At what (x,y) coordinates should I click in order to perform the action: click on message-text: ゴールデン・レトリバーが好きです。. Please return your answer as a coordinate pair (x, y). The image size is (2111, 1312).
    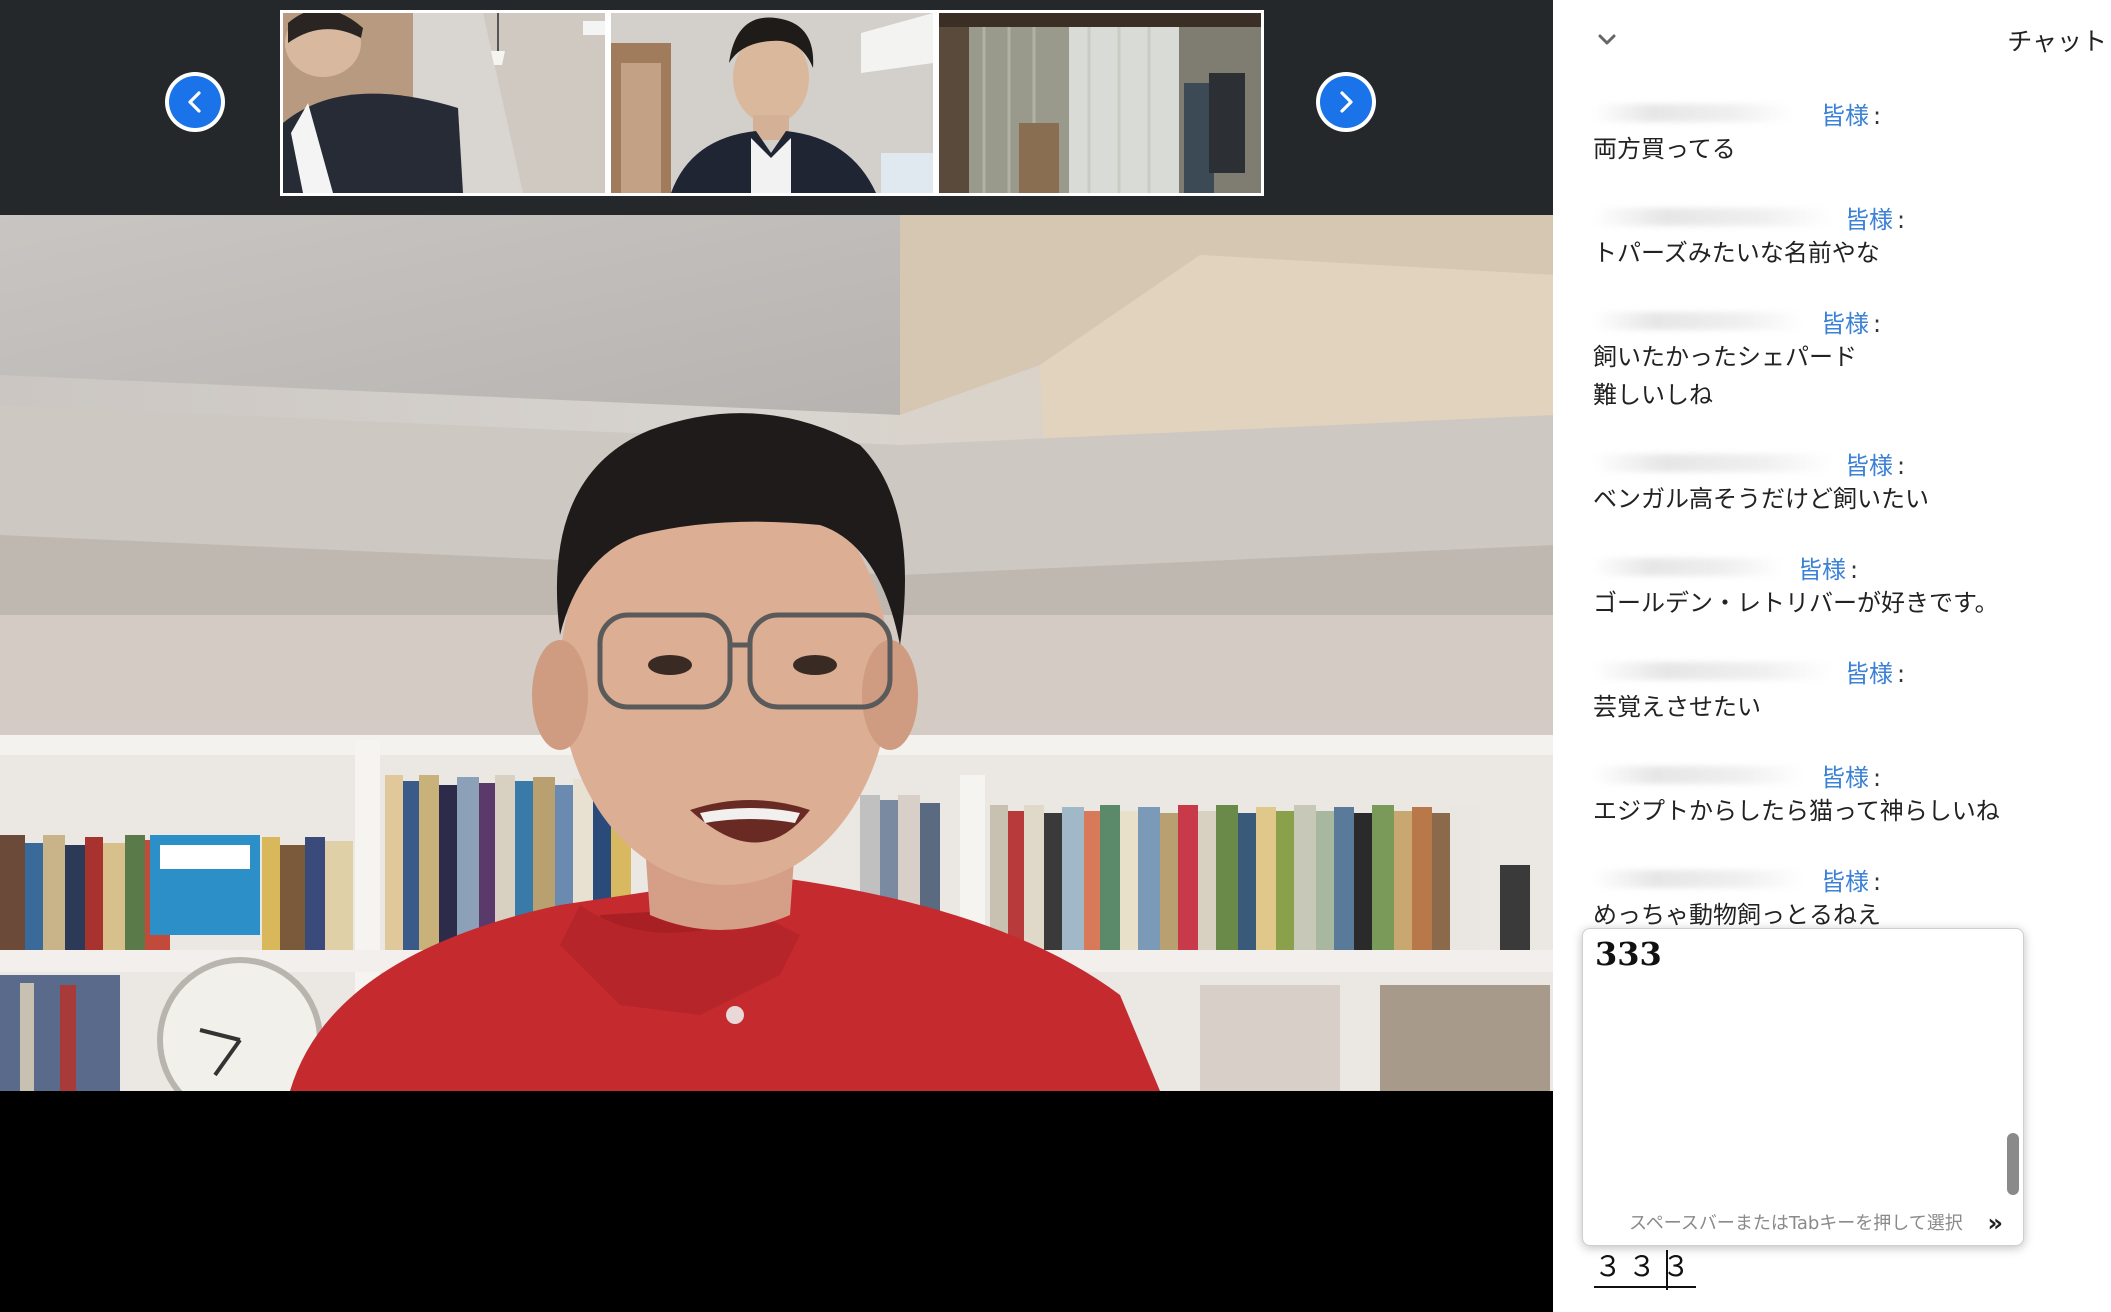
    Looking at the image, I should click on (1796, 603).